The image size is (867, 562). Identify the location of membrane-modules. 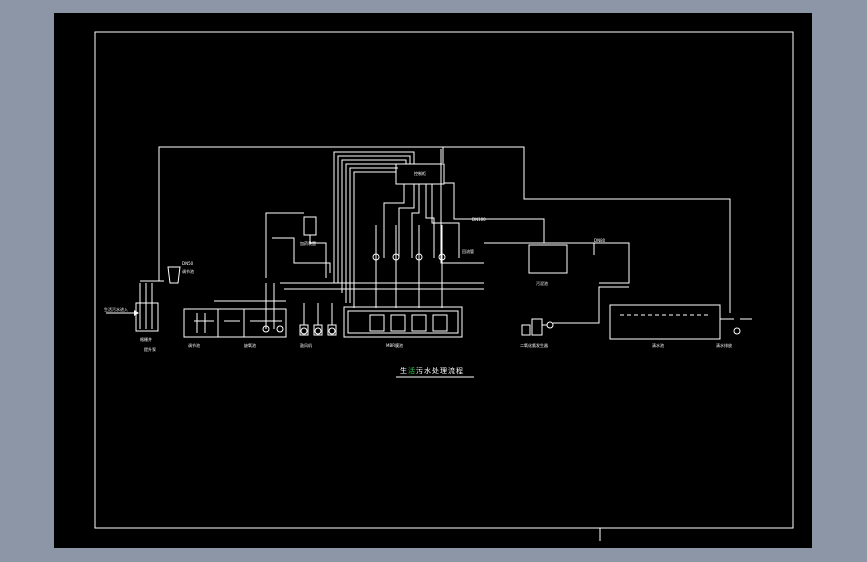
(408, 323).